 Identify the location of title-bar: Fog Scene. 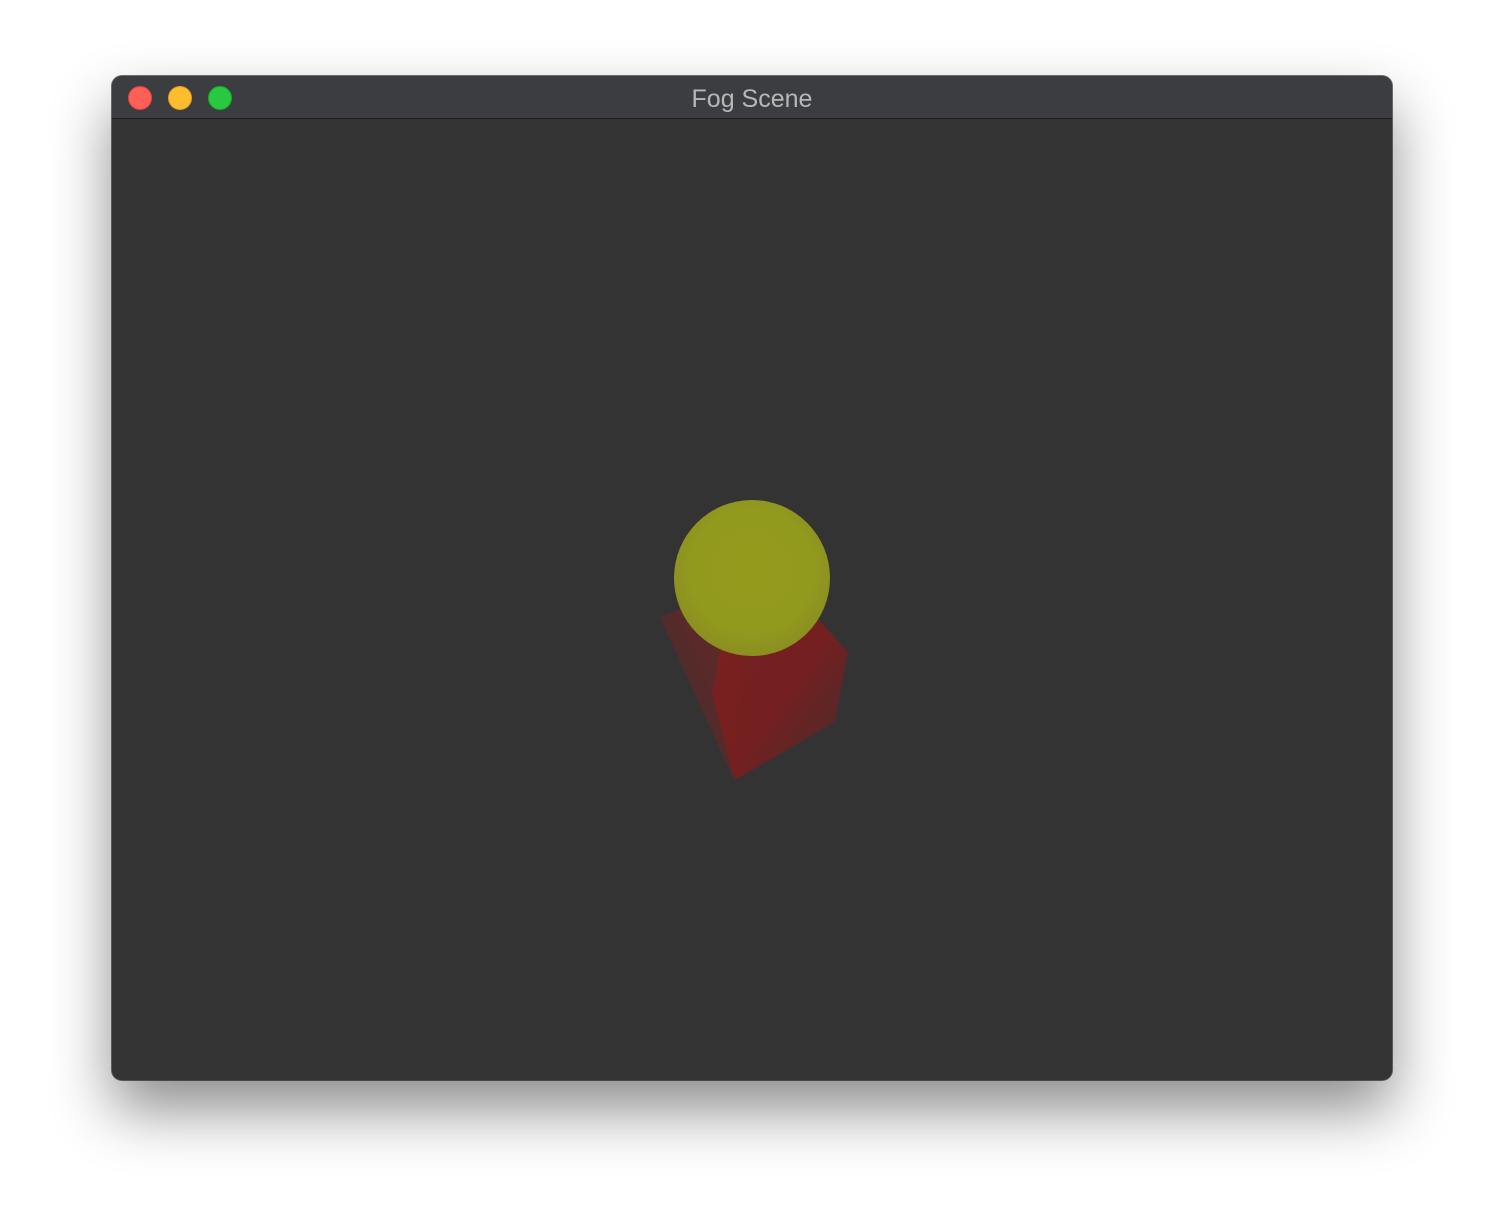
(752, 97).